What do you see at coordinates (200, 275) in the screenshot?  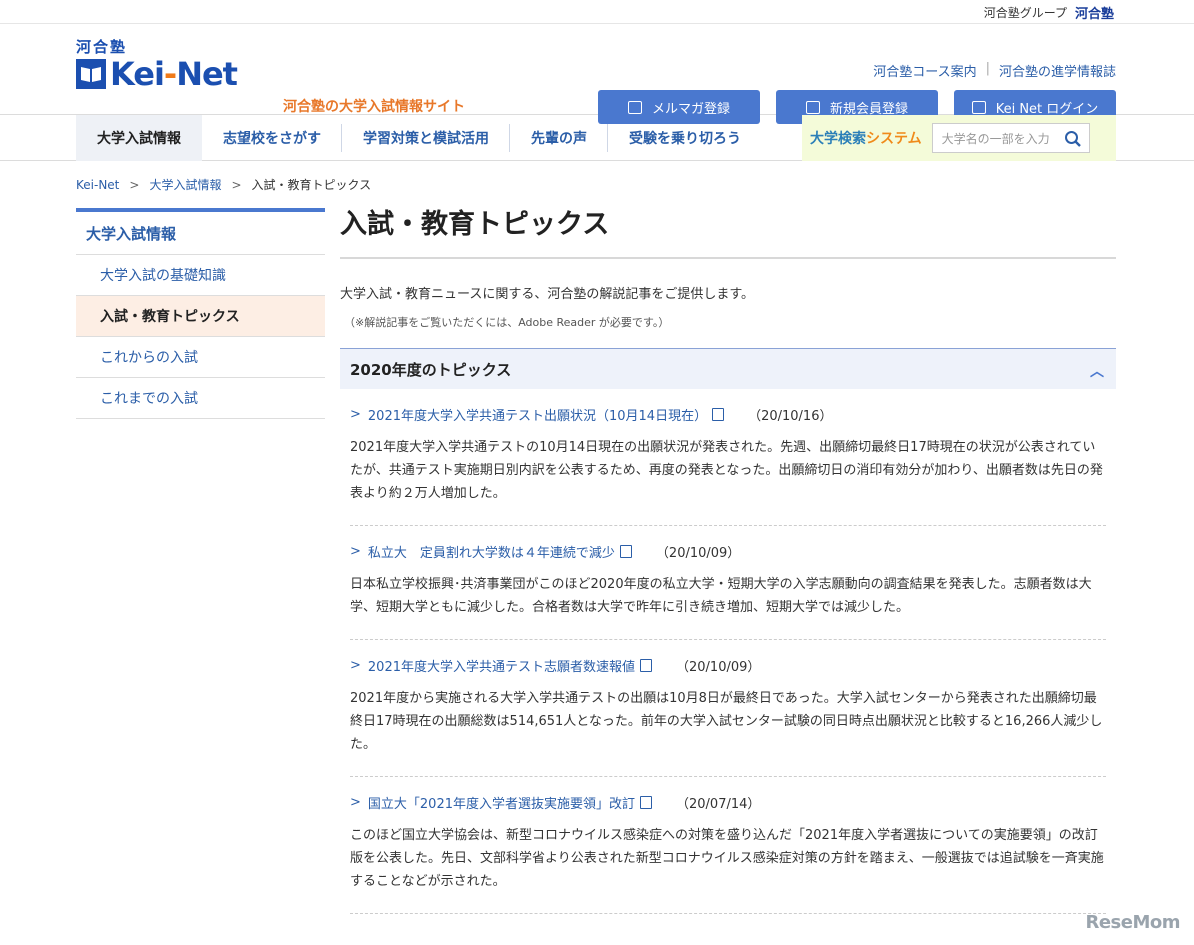 I see `sidebar-item-basics: 大学入試の基礎知識` at bounding box center [200, 275].